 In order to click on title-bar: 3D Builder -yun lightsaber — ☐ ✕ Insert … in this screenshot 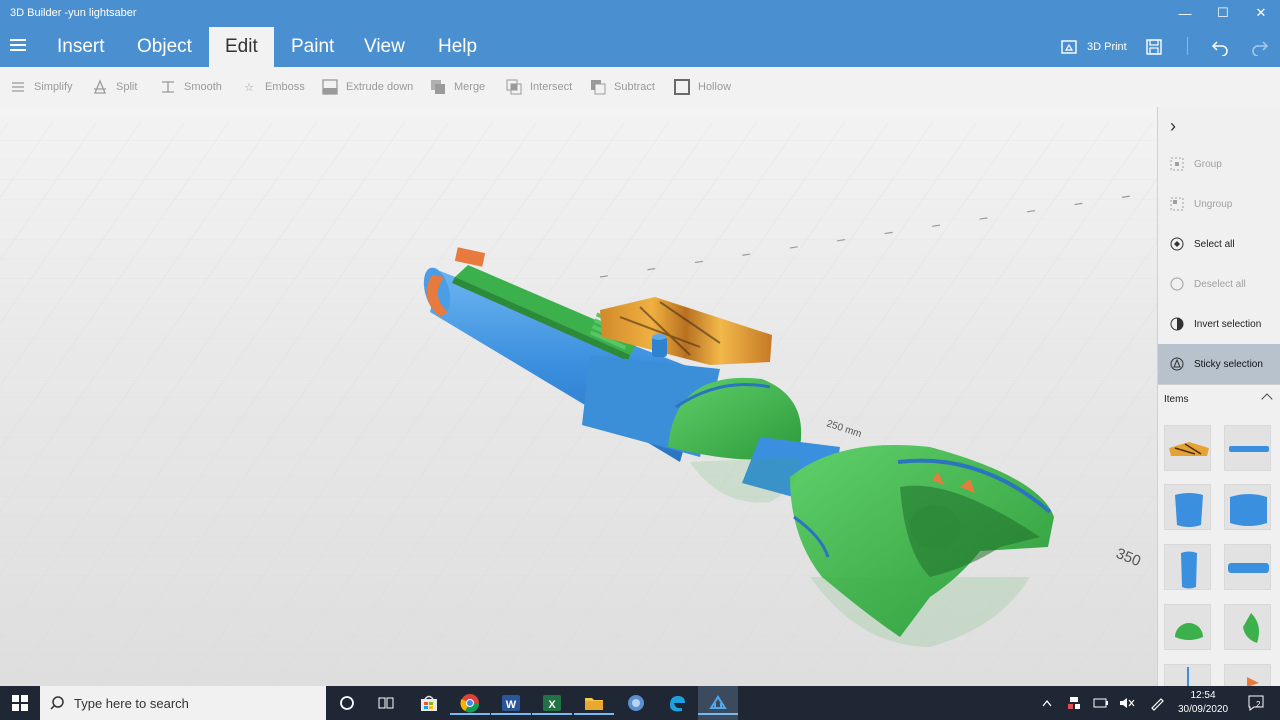, I will do `click(640, 33)`.